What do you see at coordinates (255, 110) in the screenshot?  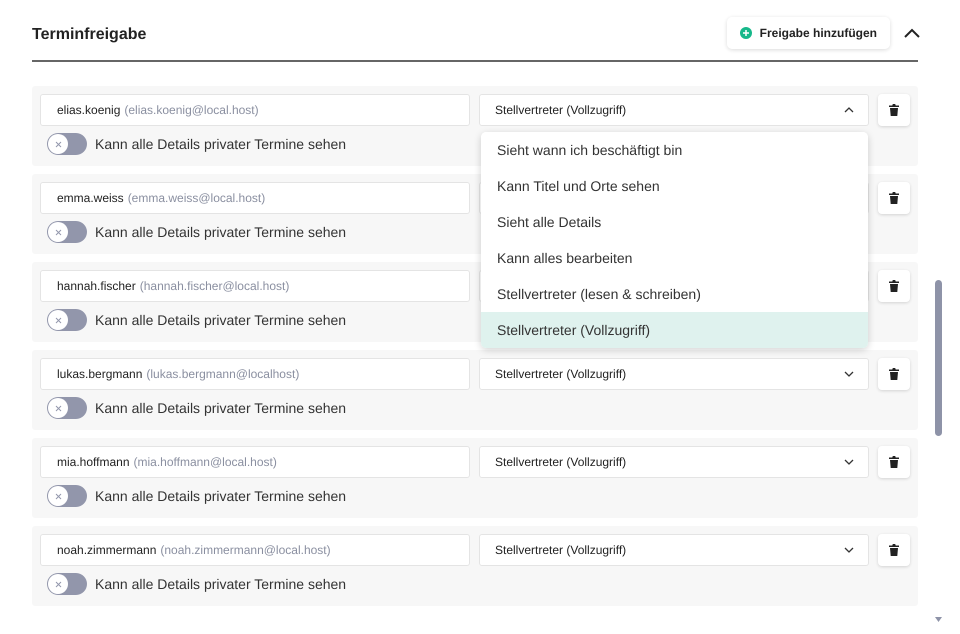 I see `user-field: elias.koenig (elias.koenig@local.host)` at bounding box center [255, 110].